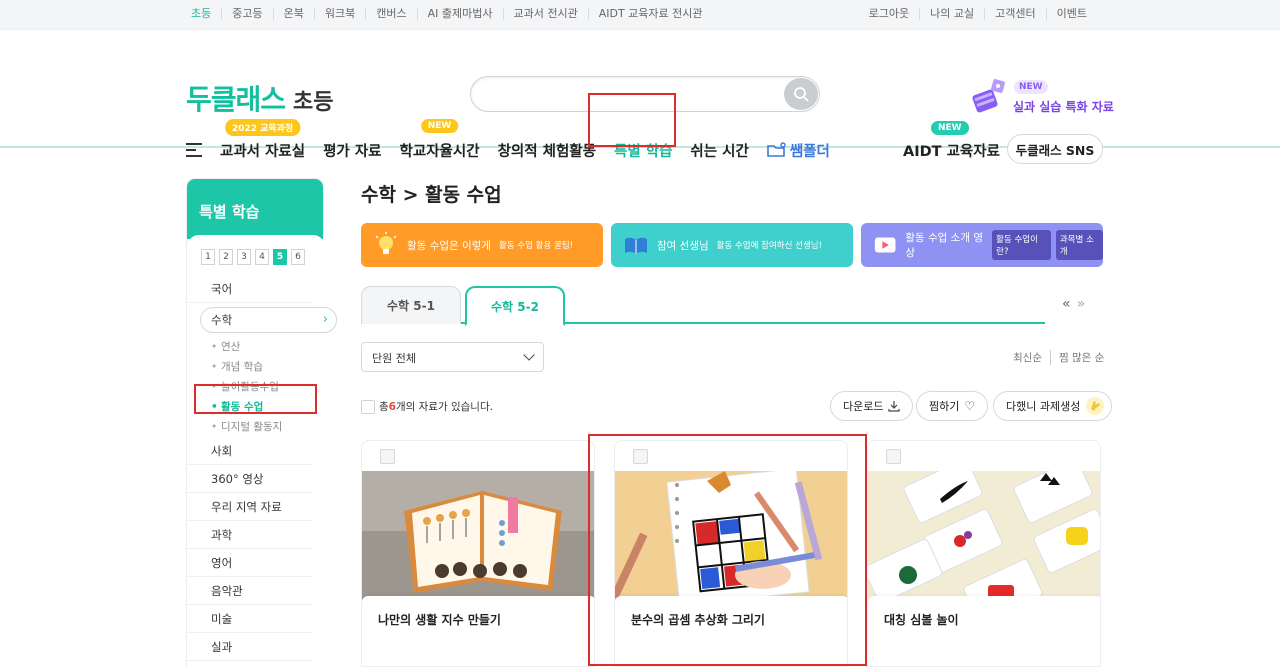 Image resolution: width=1280 pixels, height=669 pixels. Describe the element at coordinates (650, 14) in the screenshot. I see `top-link-aidt-hall: AIDT 교육자료 전시관` at that location.